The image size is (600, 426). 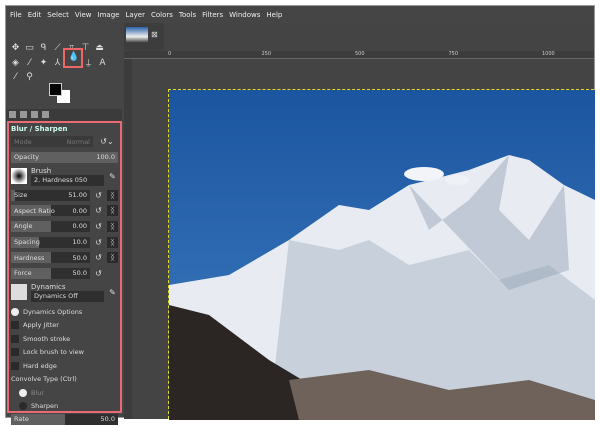 I want to click on text-tool-icon: A, so click(x=102, y=63).